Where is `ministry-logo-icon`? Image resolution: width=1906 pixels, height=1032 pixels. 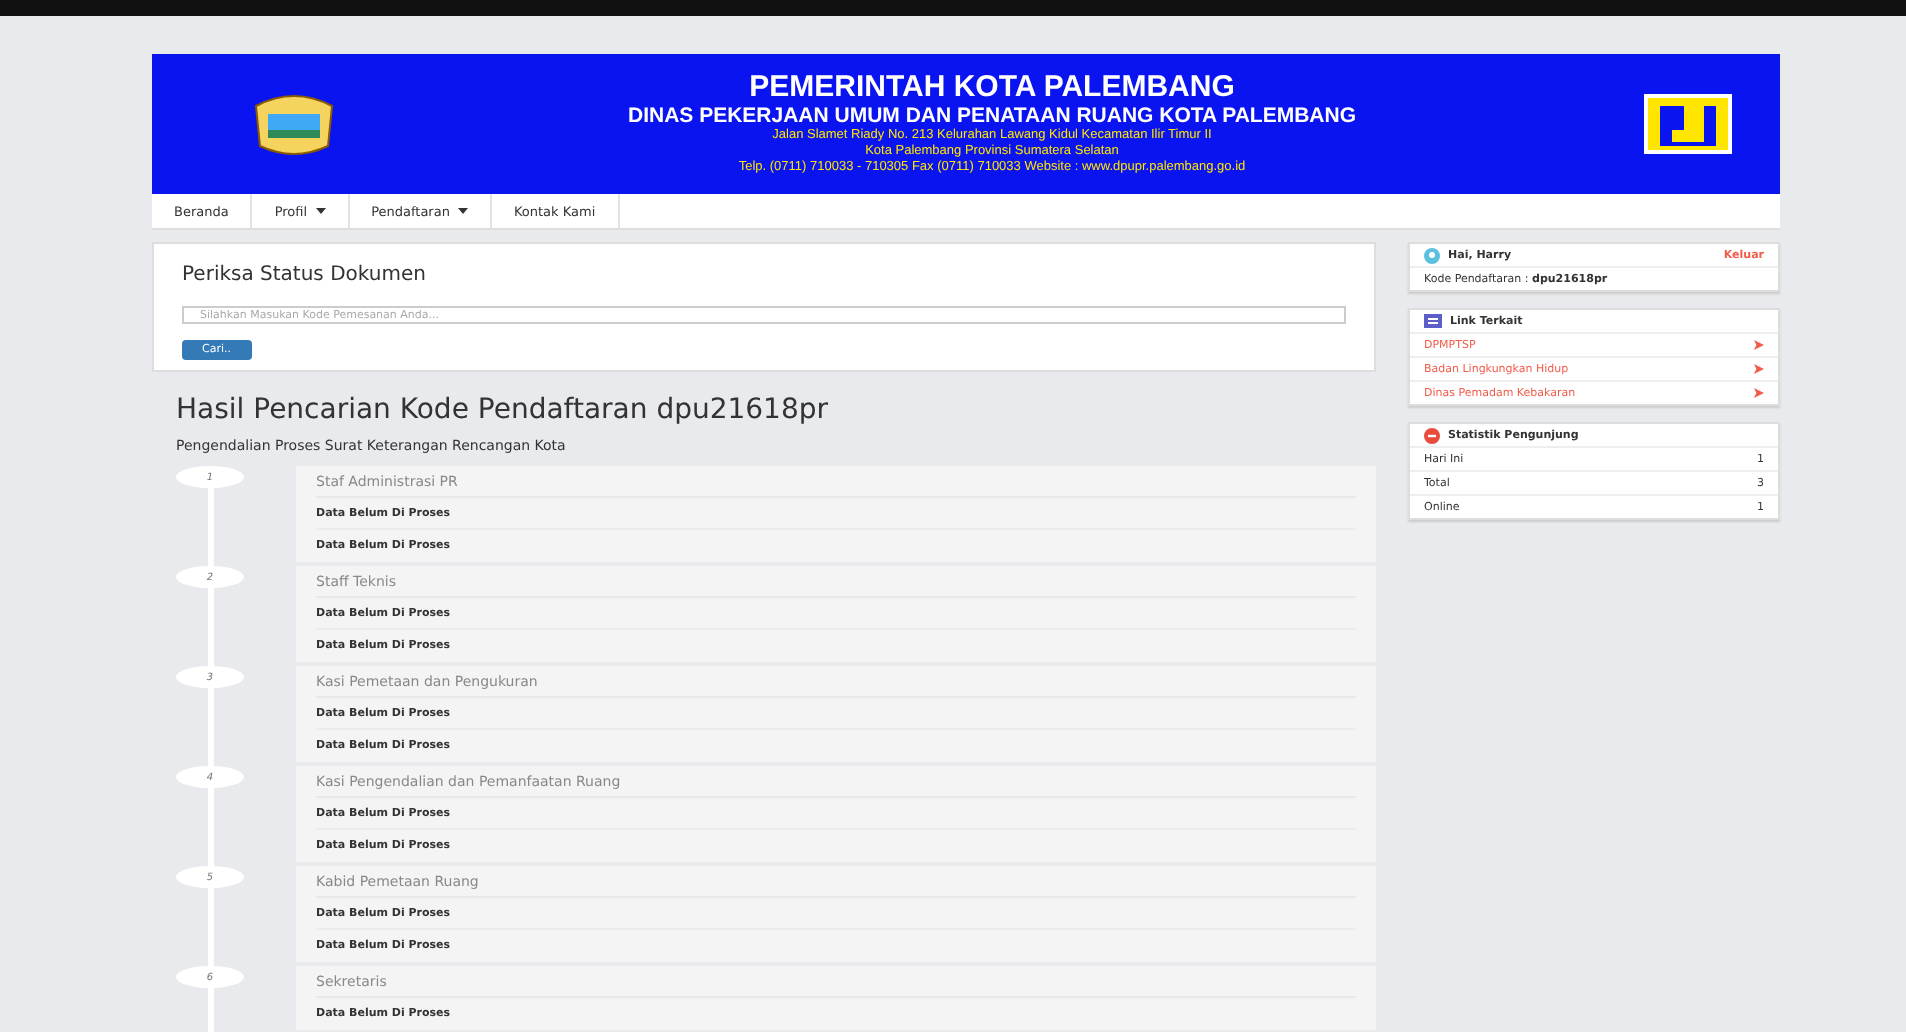
ministry-logo-icon is located at coordinates (1688, 124).